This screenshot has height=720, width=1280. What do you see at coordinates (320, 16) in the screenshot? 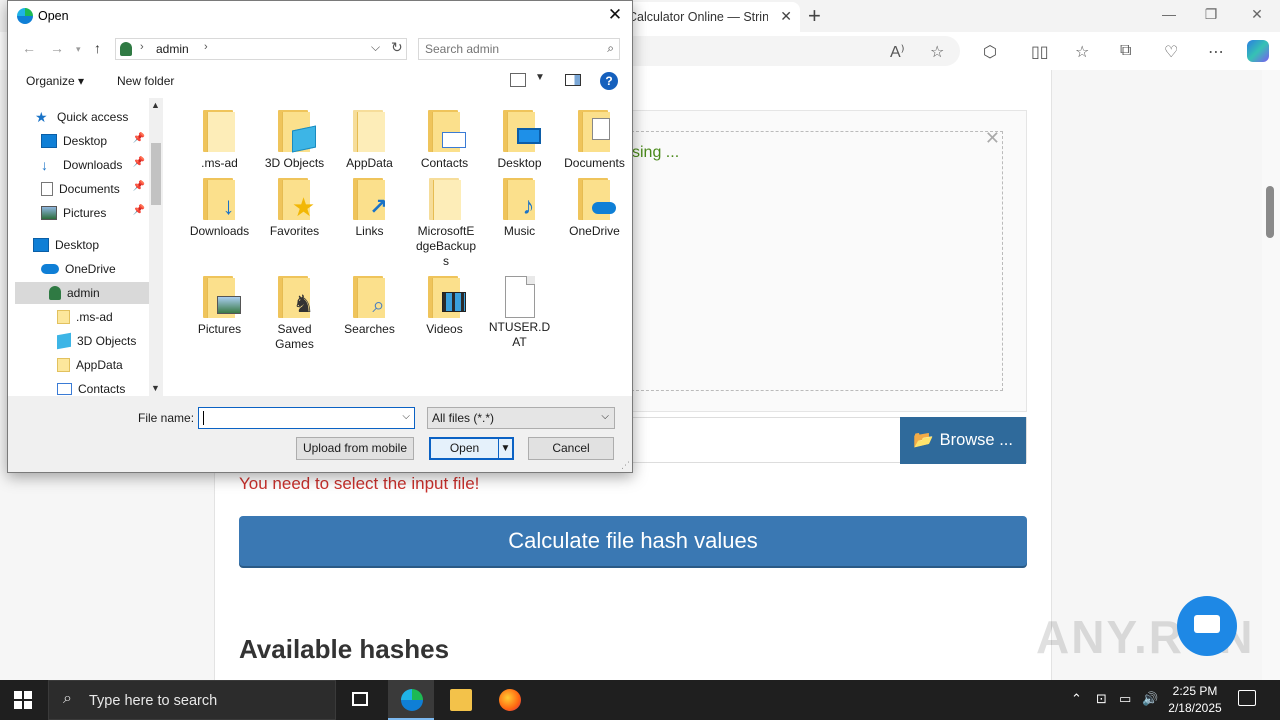
I see `dialog-titlebar: Open ✕` at bounding box center [320, 16].